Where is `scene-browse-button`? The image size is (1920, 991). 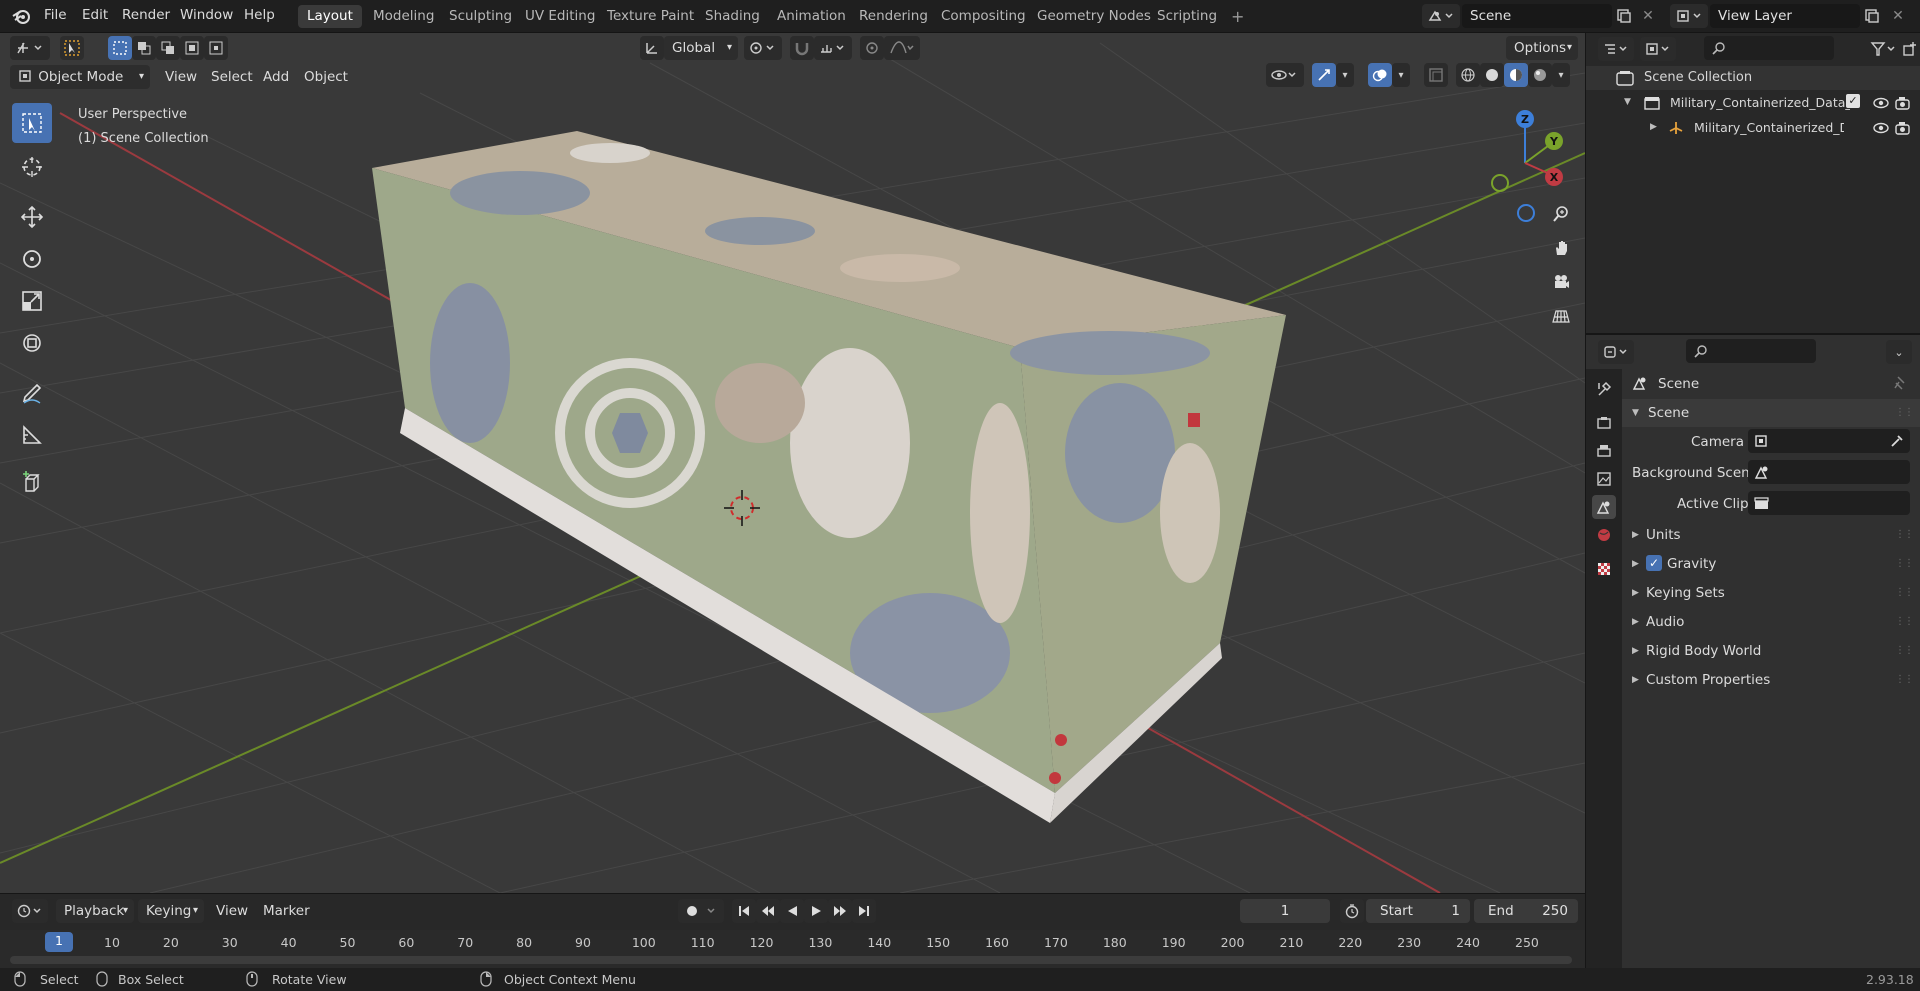
scene-browse-button is located at coordinates (1441, 16).